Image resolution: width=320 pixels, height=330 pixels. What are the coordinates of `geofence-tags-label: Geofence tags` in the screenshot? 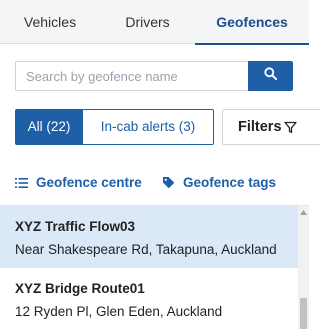 It's located at (230, 182).